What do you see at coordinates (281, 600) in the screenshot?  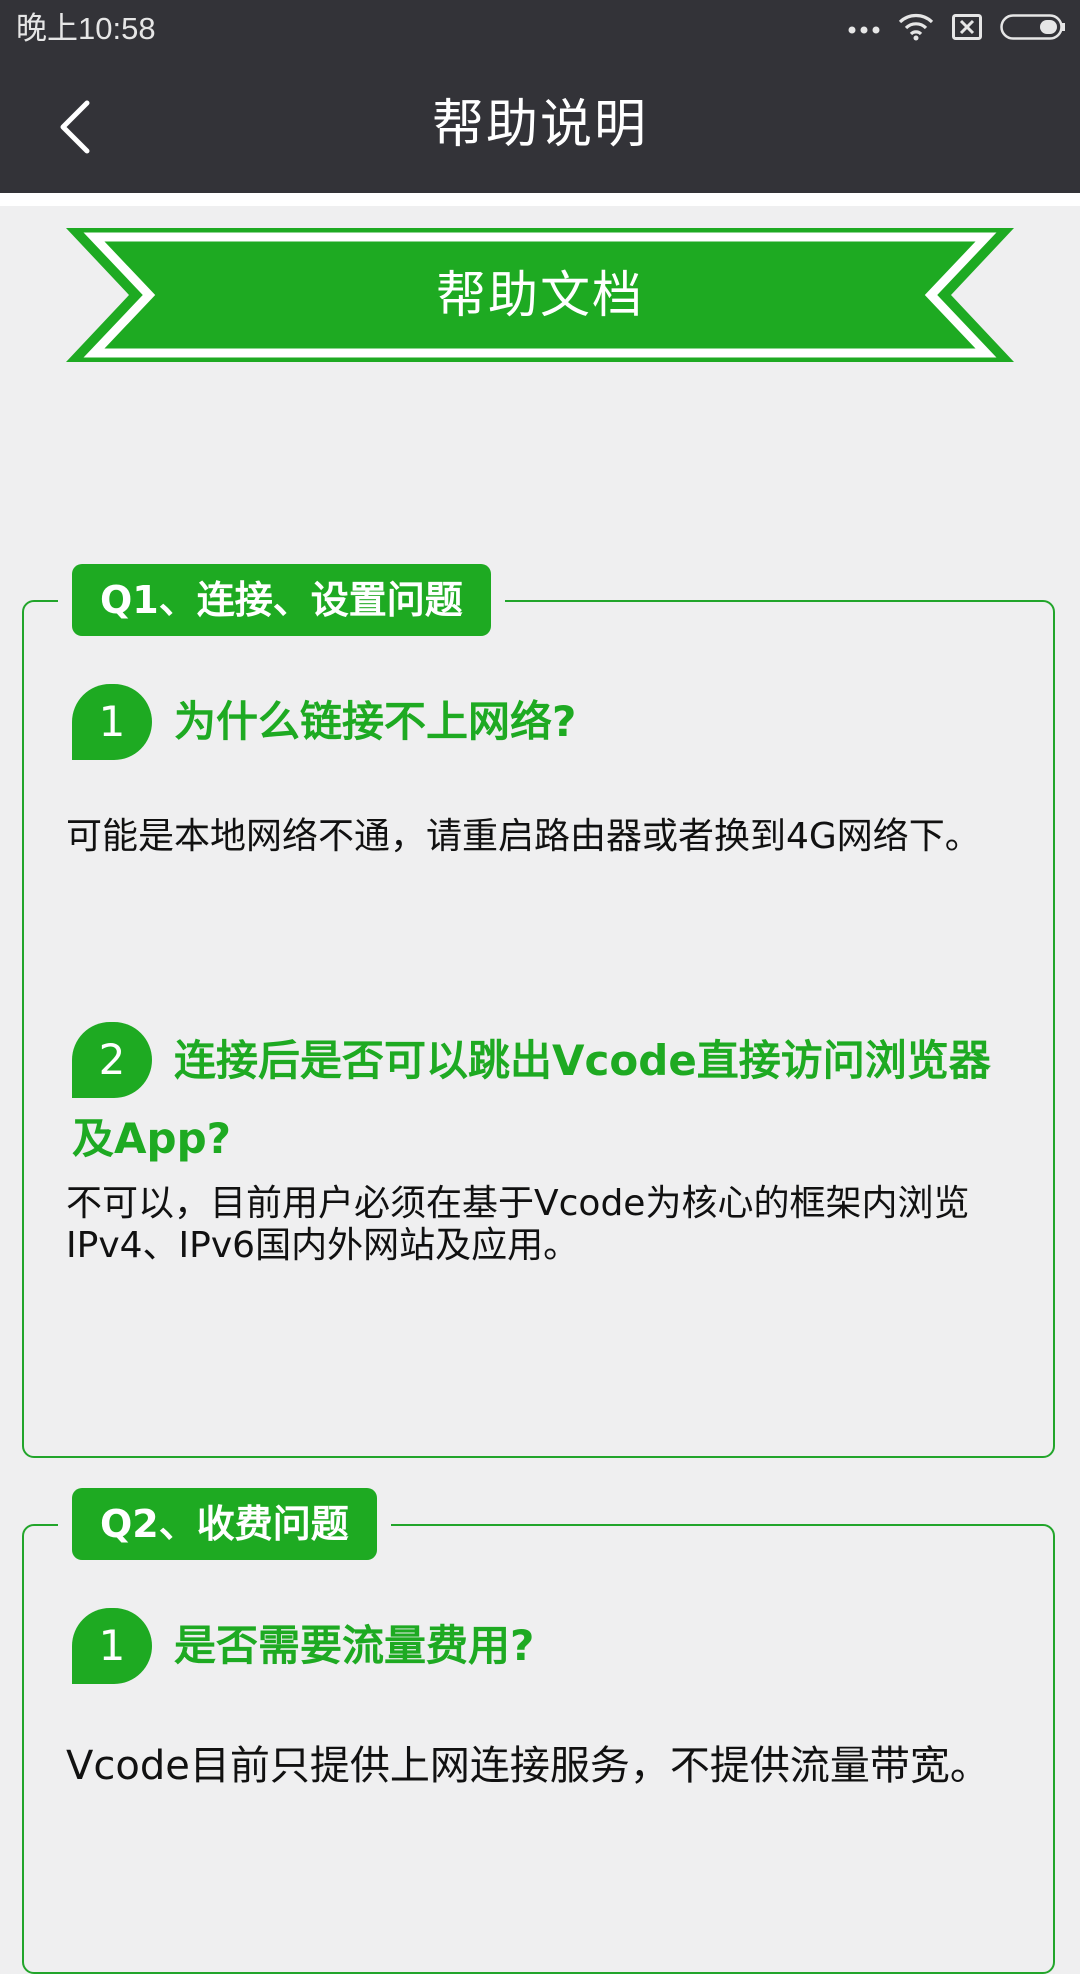 I see `section-label: Q1、连接、设置问题` at bounding box center [281, 600].